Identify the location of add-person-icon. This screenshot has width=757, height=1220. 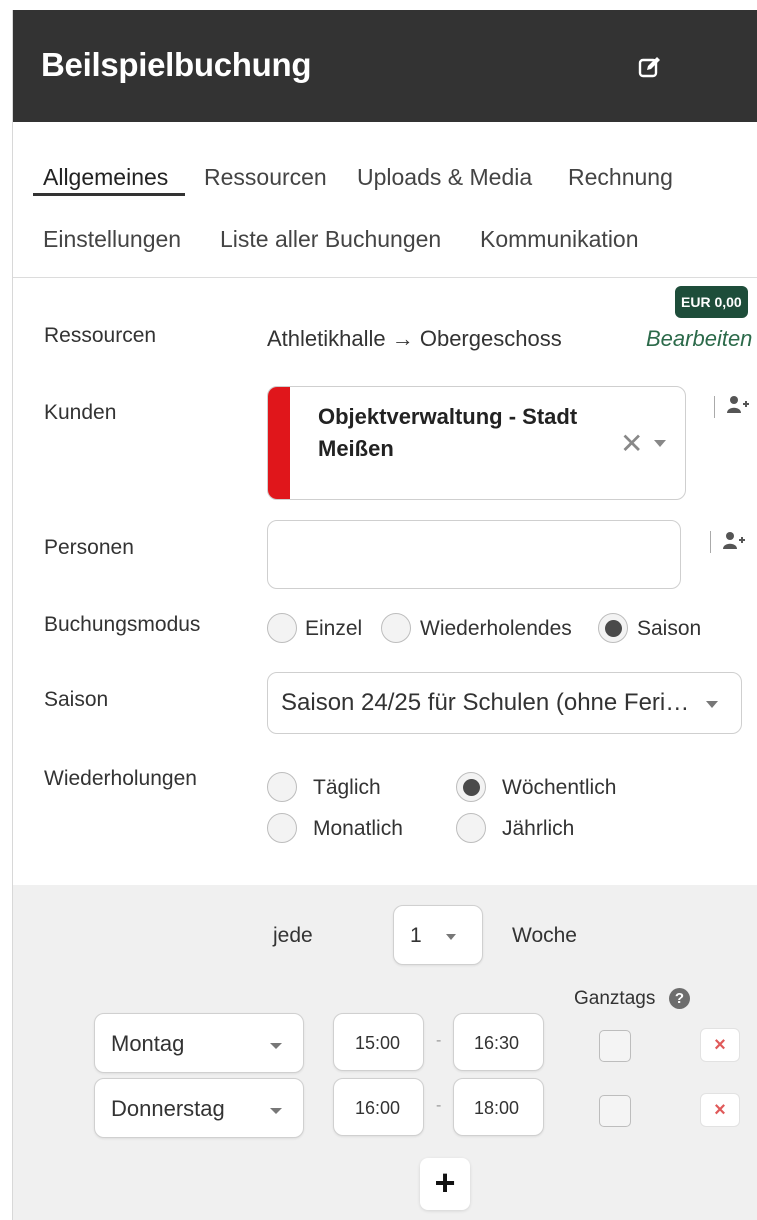
(734, 541).